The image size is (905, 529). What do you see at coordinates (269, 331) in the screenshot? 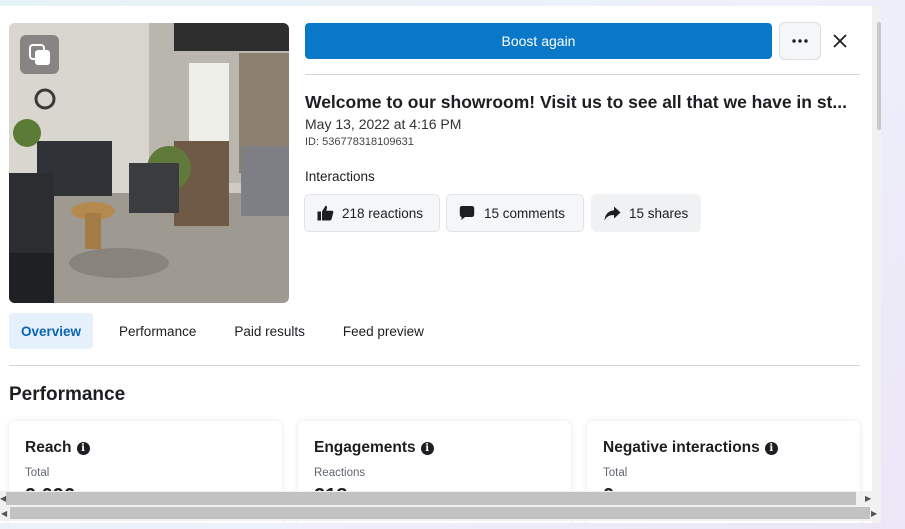
I see `tab-paid-results: Paid results` at bounding box center [269, 331].